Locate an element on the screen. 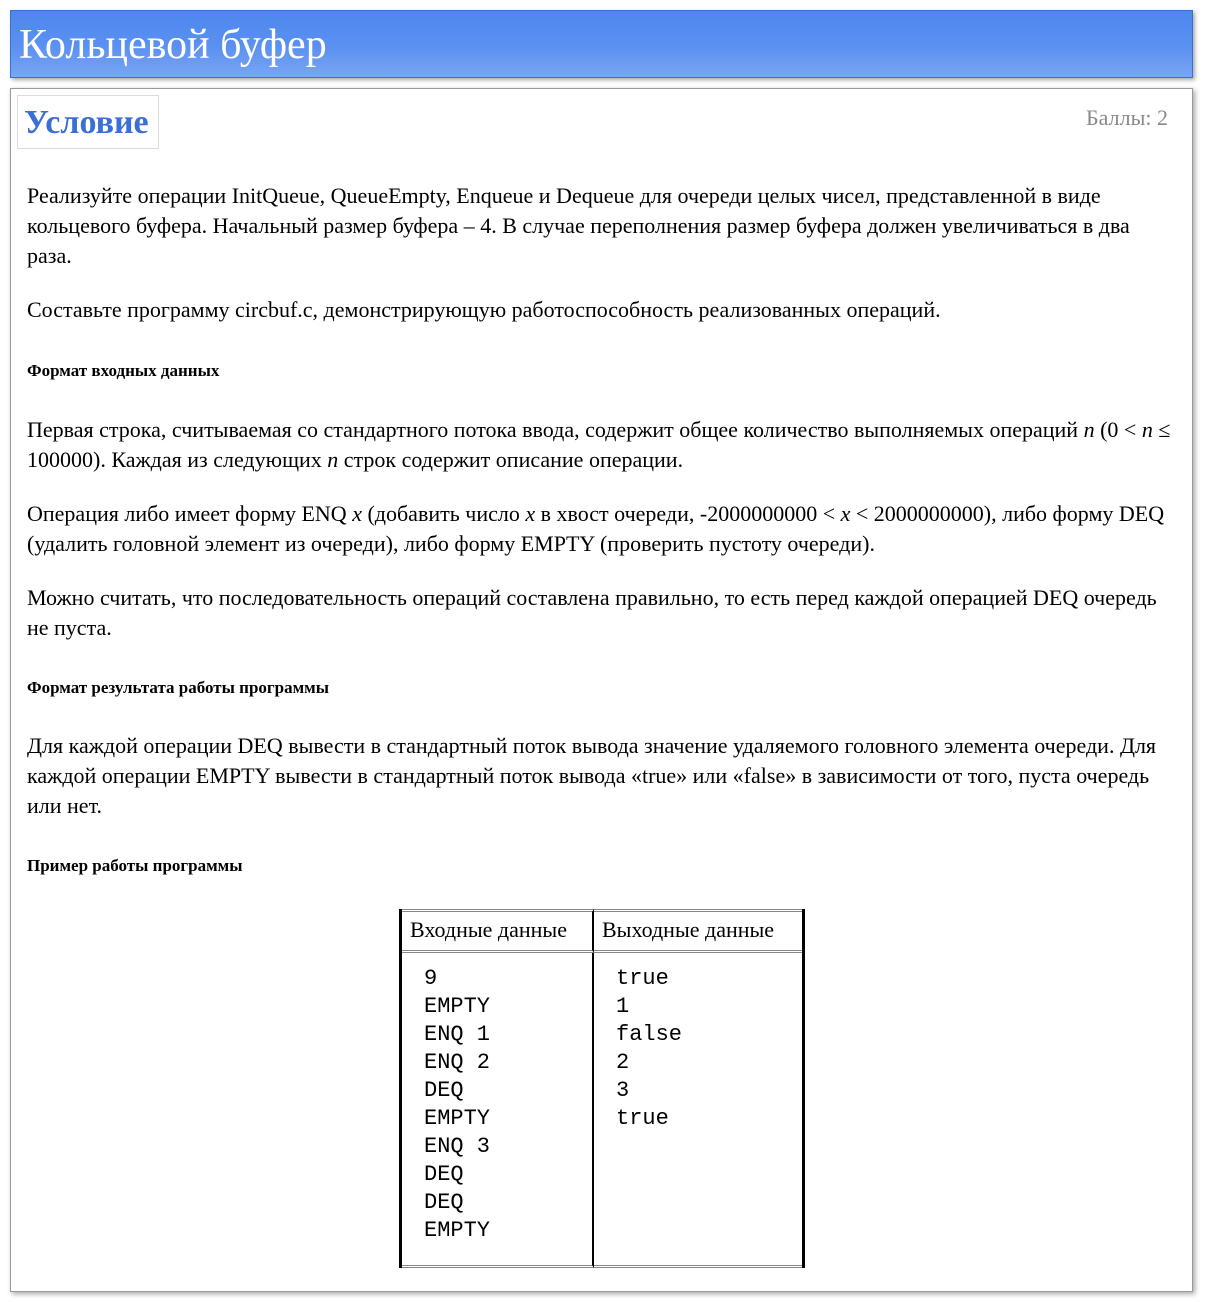 This screenshot has height=1302, width=1210. input-column-header: Входные данные is located at coordinates (498, 931).